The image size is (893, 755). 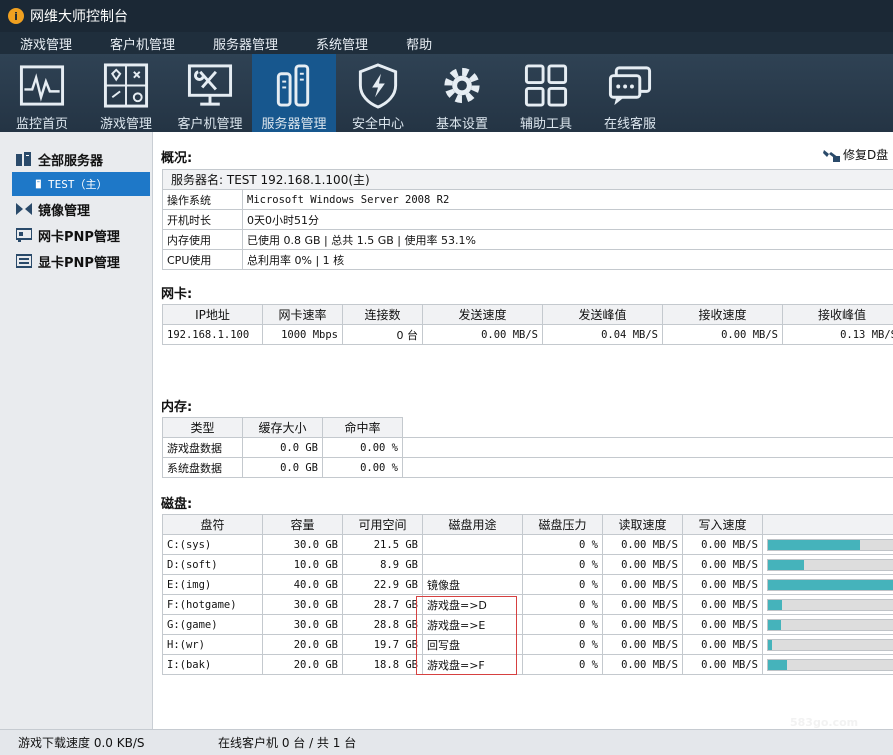 What do you see at coordinates (461, 124) in the screenshot?
I see `toolbar-label: 基本设置` at bounding box center [461, 124].